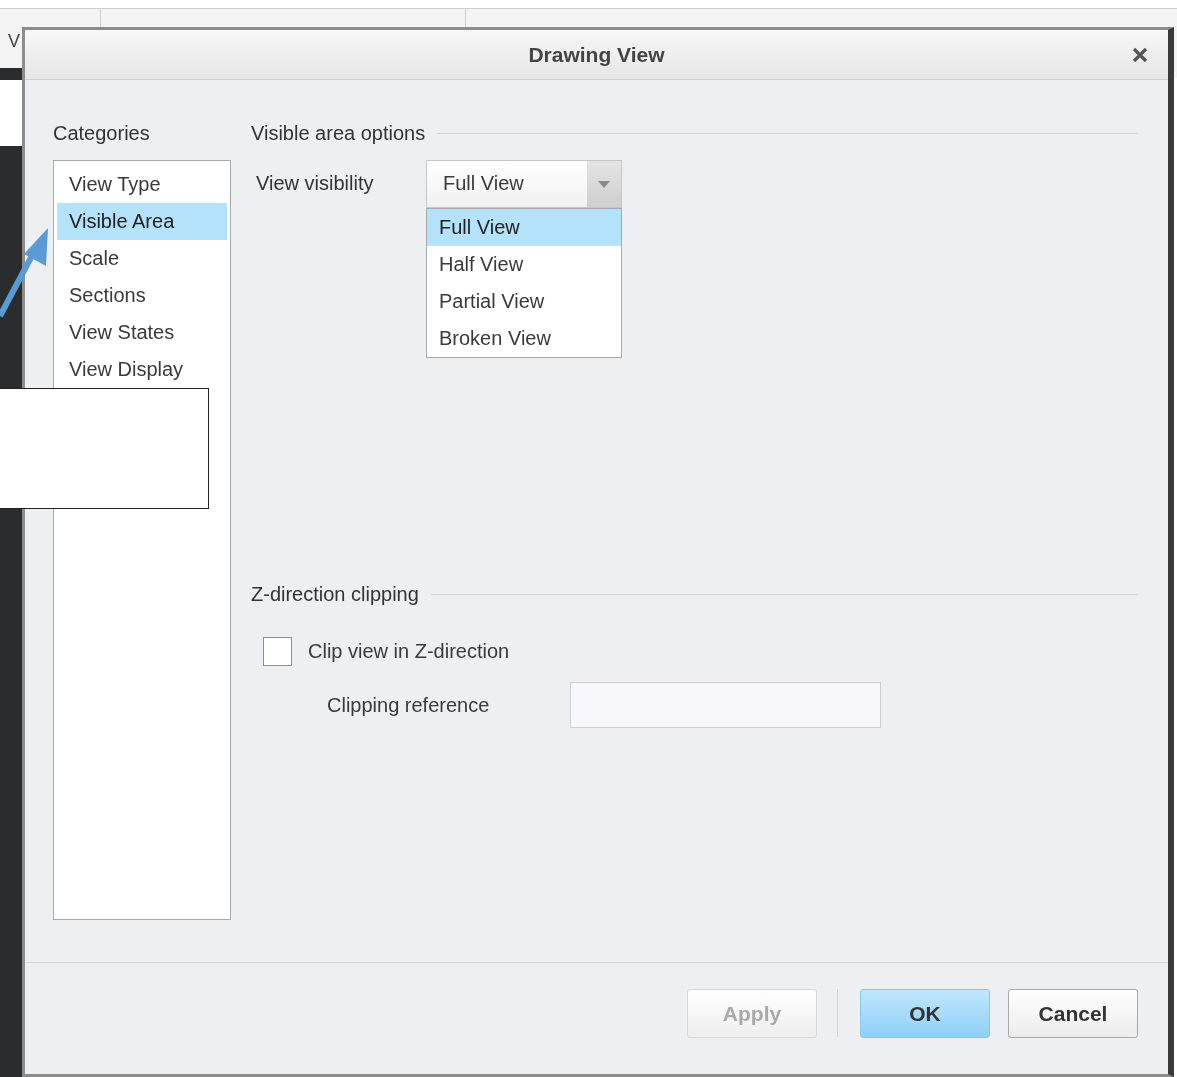 The height and width of the screenshot is (1077, 1177). I want to click on category-item: View States, so click(142, 332).